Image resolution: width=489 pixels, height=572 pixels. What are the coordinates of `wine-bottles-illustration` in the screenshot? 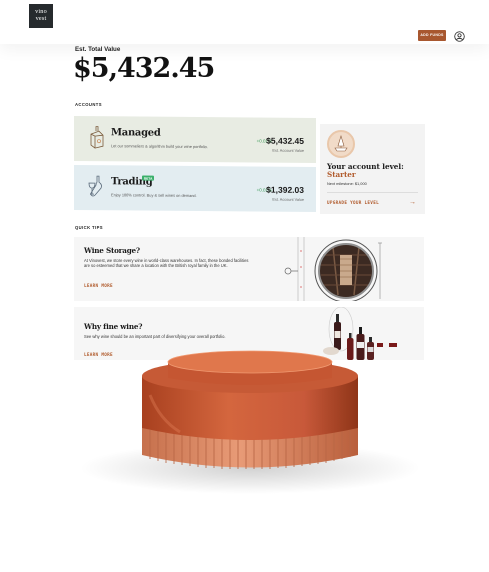 It's located at (360, 333).